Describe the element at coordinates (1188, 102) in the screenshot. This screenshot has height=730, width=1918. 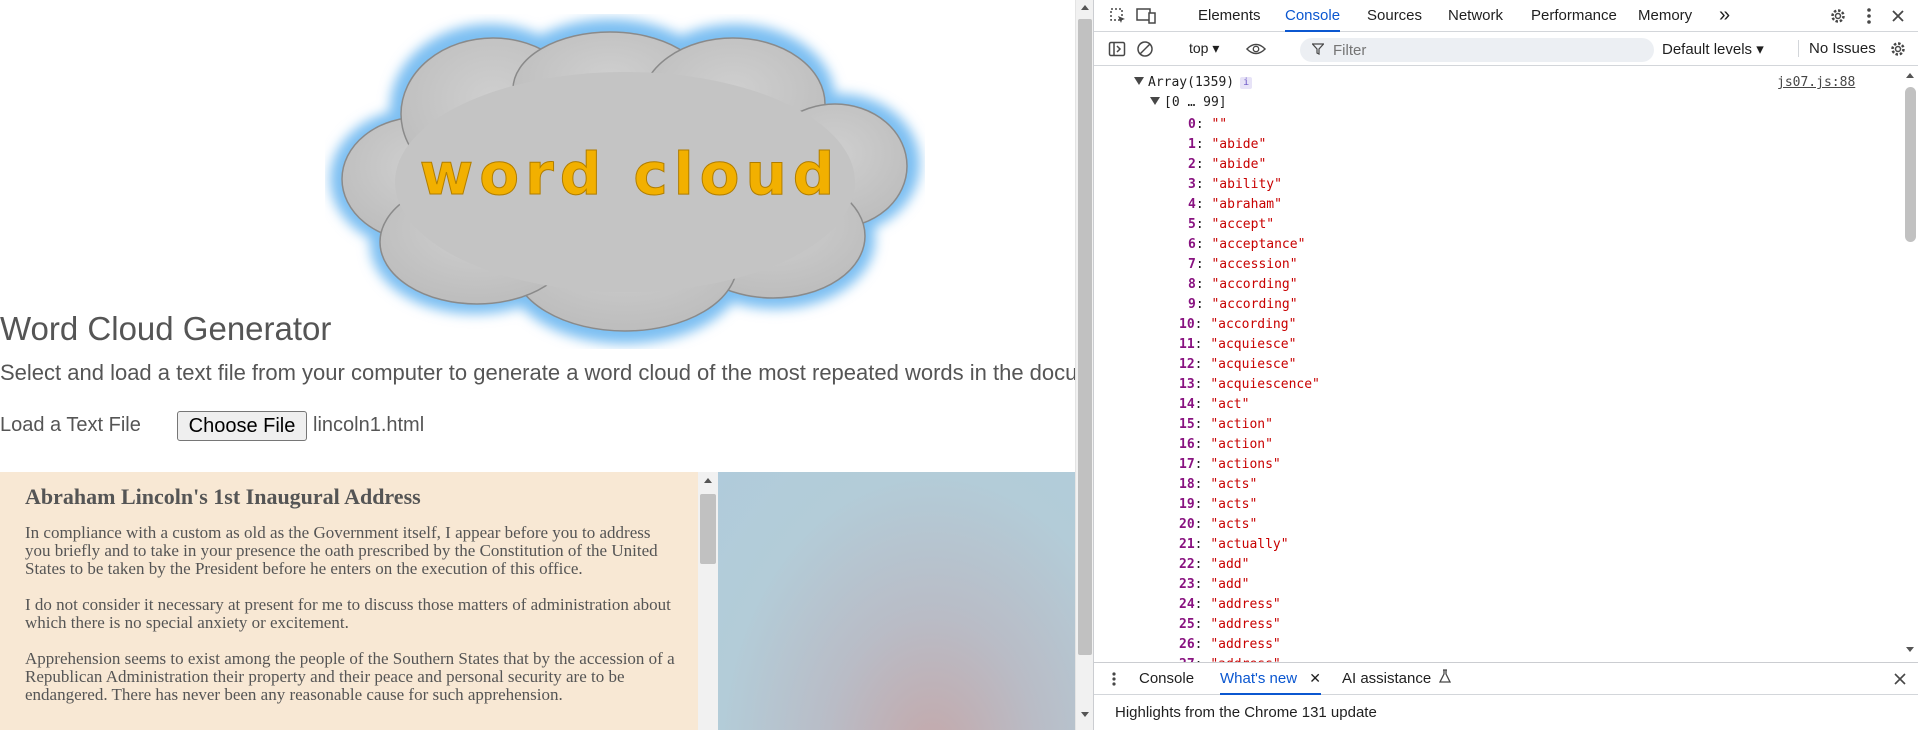
I see `array-range-group: [0 … 99]` at that location.